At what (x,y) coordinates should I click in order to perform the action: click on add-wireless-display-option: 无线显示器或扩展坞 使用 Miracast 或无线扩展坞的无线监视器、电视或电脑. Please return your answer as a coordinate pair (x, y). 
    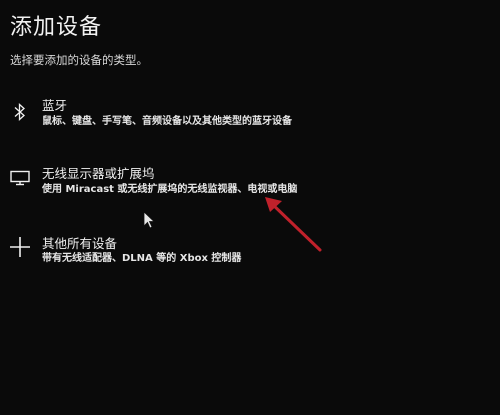
    Looking at the image, I should click on (220, 183).